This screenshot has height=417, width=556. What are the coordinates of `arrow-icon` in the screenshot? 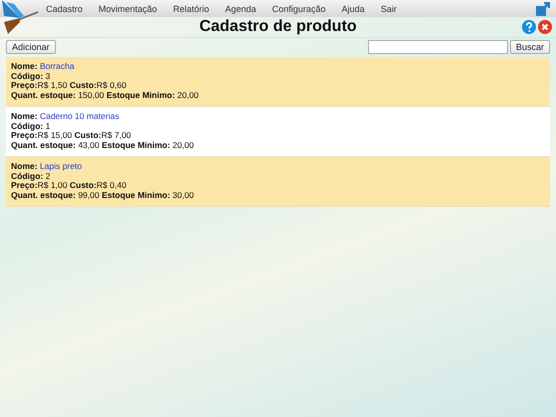 It's located at (543, 9).